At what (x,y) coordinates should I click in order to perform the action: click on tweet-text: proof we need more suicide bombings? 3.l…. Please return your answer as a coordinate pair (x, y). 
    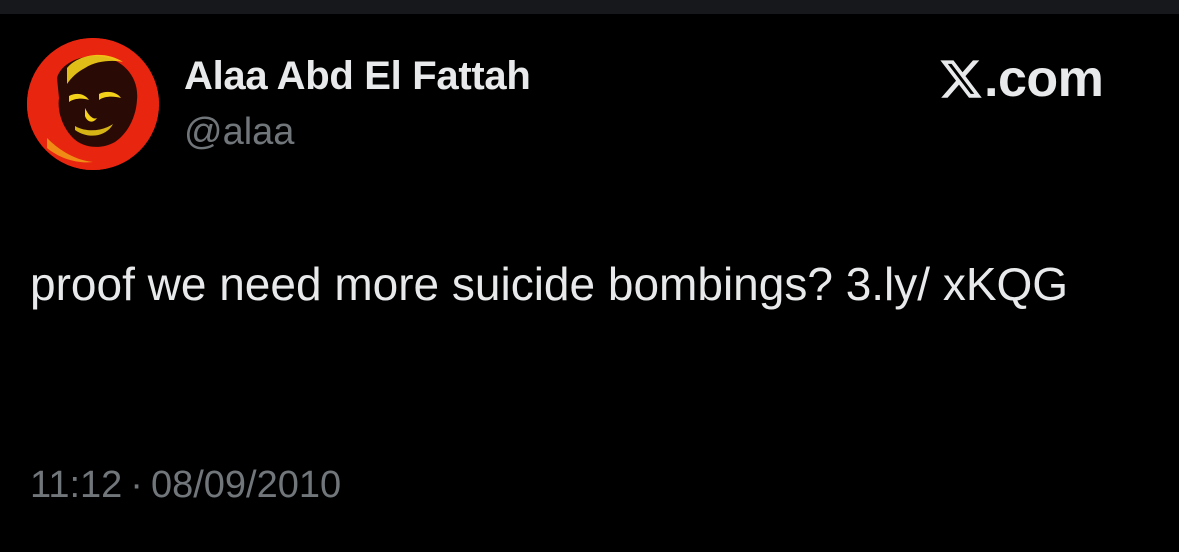
    Looking at the image, I should click on (549, 284).